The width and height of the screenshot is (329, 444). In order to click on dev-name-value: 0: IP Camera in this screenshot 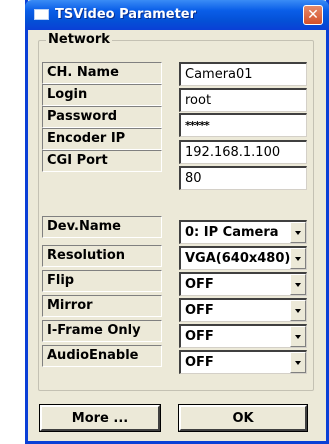, I will do `click(232, 232)`.